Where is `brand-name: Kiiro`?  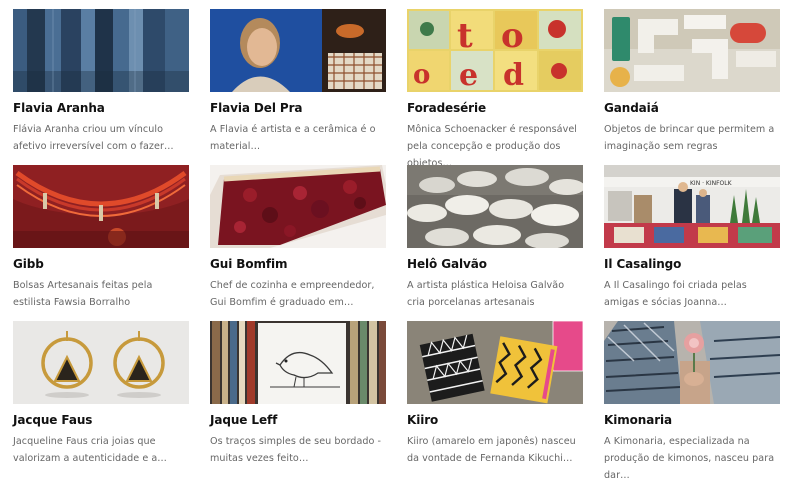
brand-name: Kiiro is located at coordinates (495, 420).